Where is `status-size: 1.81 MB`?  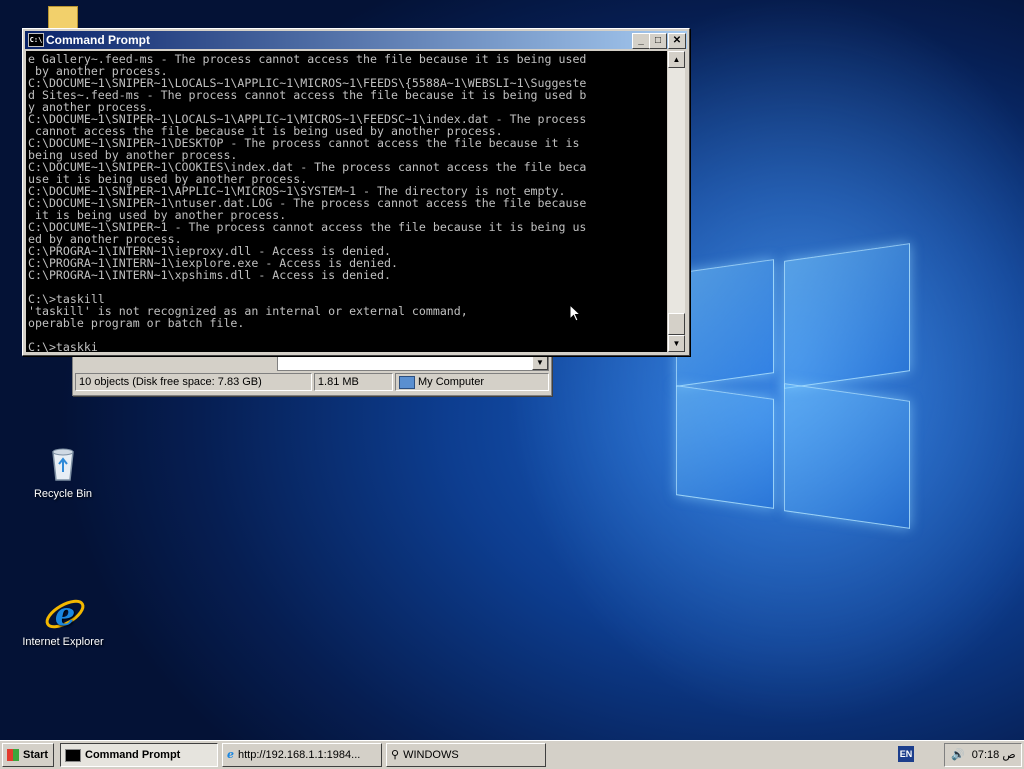
status-size: 1.81 MB is located at coordinates (353, 382).